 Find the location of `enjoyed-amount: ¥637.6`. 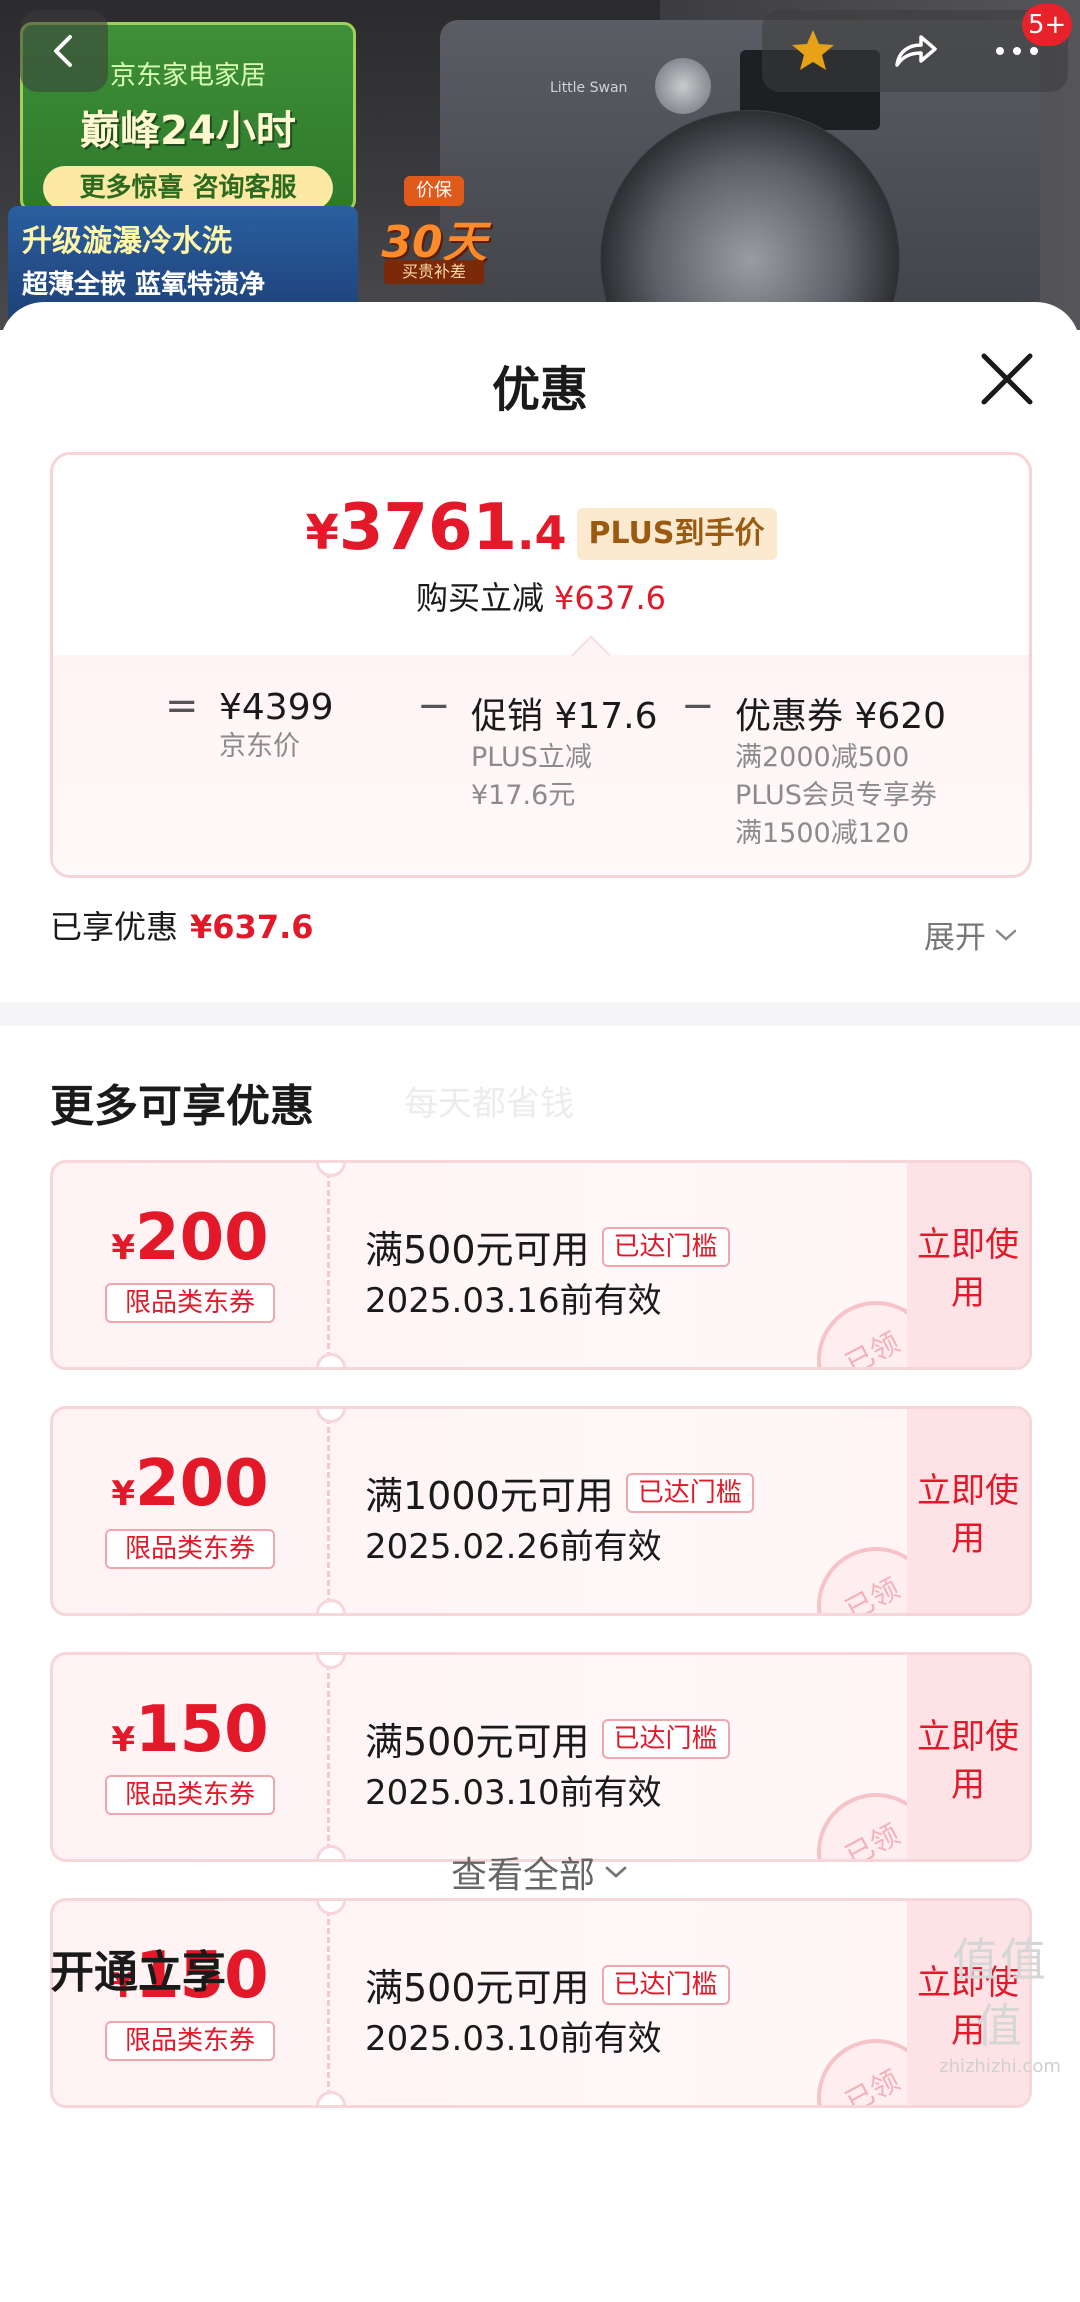

enjoyed-amount: ¥637.6 is located at coordinates (252, 927).